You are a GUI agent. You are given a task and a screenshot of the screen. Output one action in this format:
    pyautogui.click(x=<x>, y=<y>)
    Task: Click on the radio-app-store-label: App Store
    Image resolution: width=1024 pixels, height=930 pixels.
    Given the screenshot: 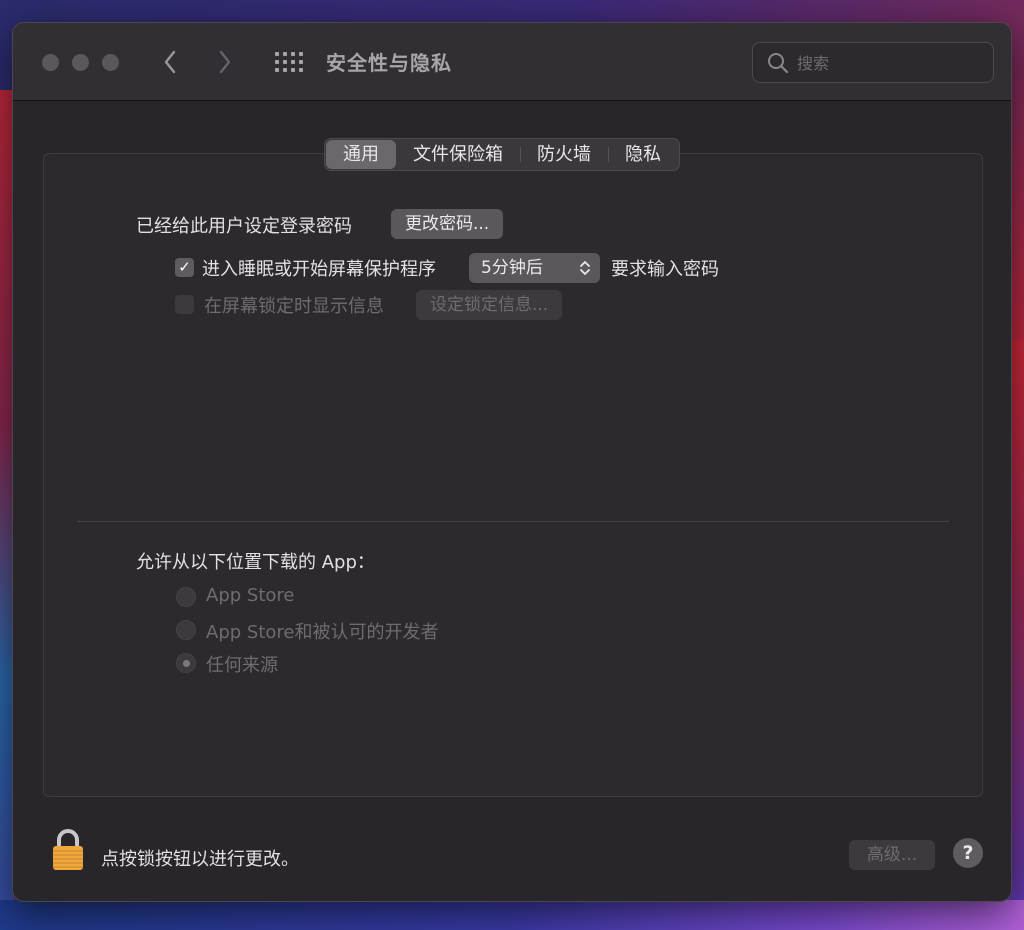 What is the action you would take?
    pyautogui.click(x=250, y=595)
    